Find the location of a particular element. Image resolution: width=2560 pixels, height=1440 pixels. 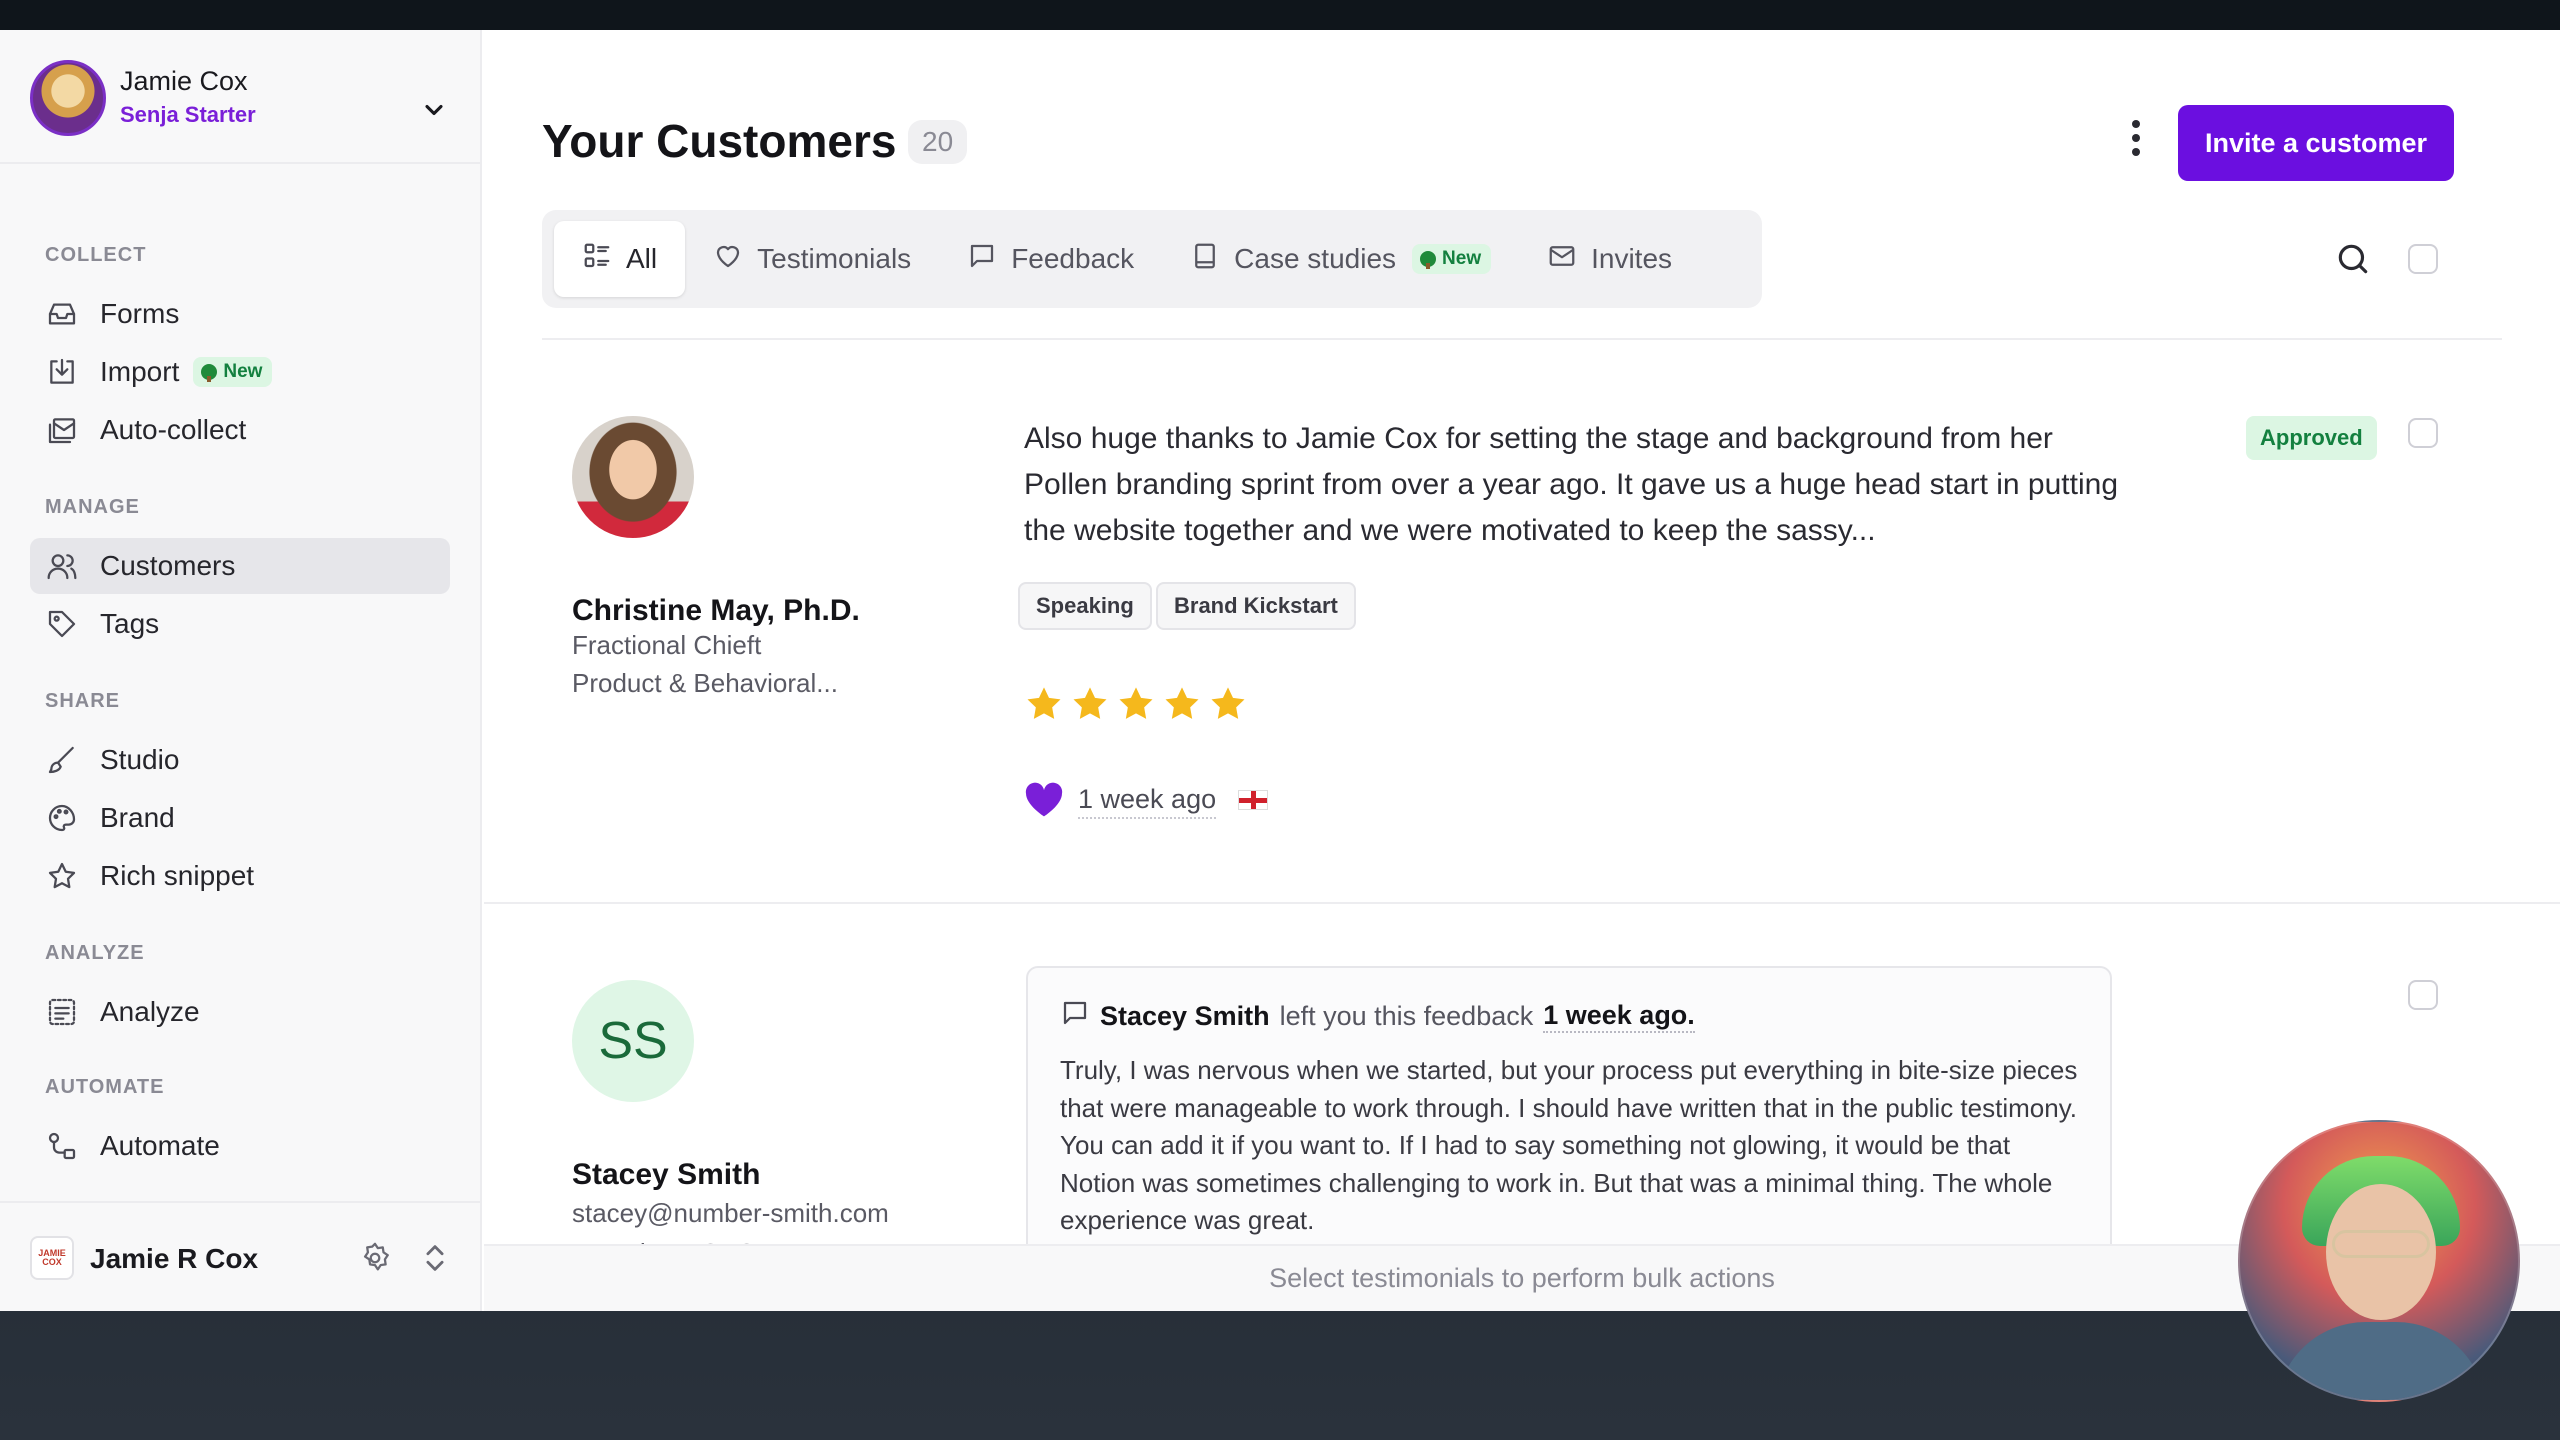

customer-title: Fractional Chieft is located at coordinates (667, 645).